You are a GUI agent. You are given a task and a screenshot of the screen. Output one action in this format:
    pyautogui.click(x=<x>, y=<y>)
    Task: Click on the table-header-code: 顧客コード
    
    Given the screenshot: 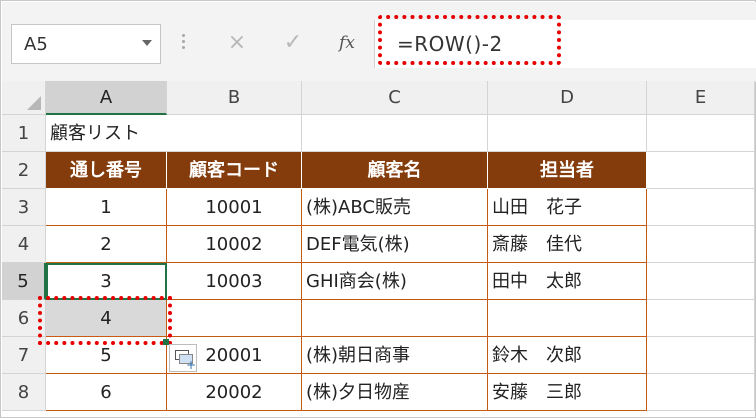 What is the action you would take?
    pyautogui.click(x=234, y=170)
    